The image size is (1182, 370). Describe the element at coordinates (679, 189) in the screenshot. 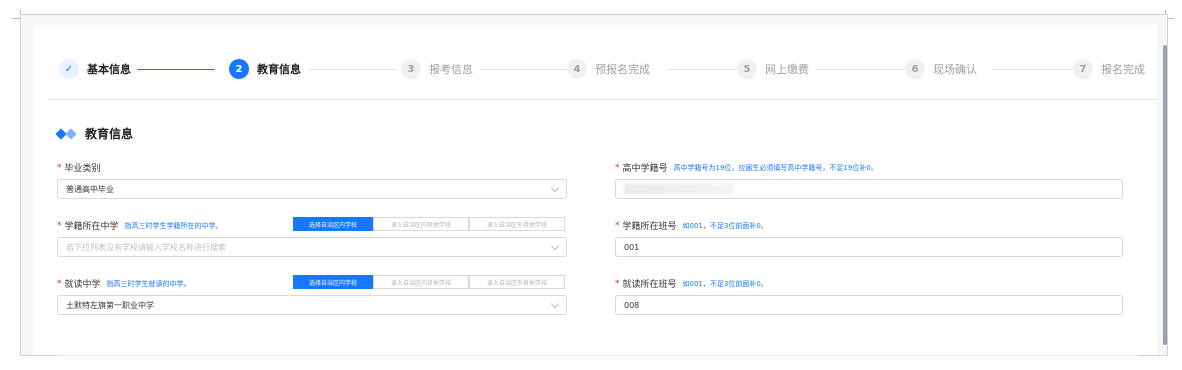

I see `redacted-value` at that location.